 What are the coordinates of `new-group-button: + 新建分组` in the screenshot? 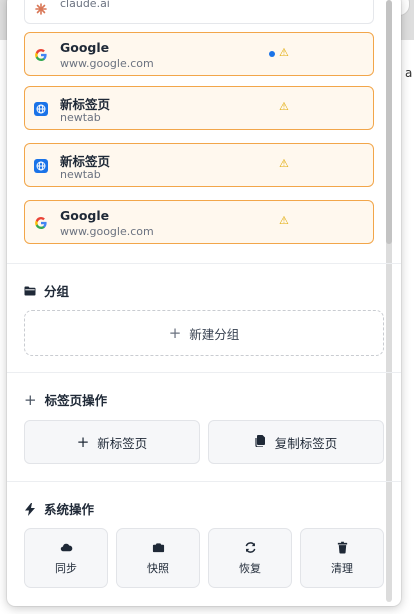 It's located at (204, 333).